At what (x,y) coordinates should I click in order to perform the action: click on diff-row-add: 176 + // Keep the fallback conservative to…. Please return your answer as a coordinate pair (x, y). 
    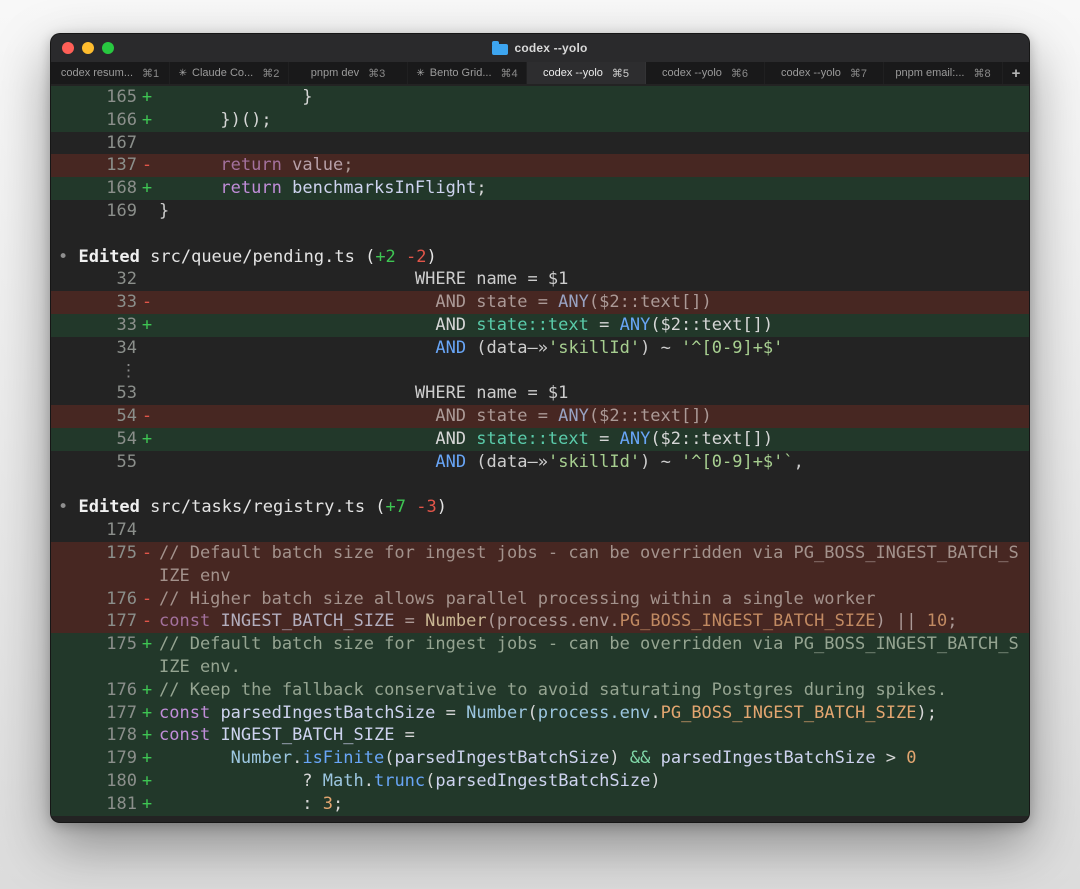
    Looking at the image, I should click on (540, 690).